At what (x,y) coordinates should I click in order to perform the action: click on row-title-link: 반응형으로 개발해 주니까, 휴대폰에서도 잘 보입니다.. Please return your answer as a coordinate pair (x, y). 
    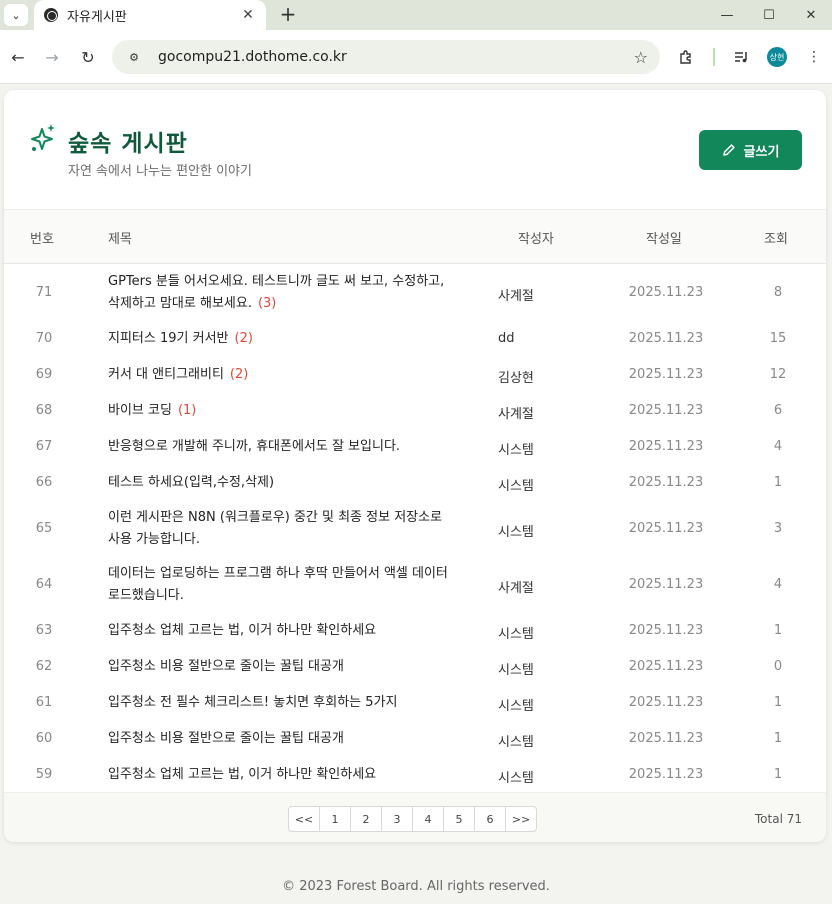
    Looking at the image, I should click on (282, 447).